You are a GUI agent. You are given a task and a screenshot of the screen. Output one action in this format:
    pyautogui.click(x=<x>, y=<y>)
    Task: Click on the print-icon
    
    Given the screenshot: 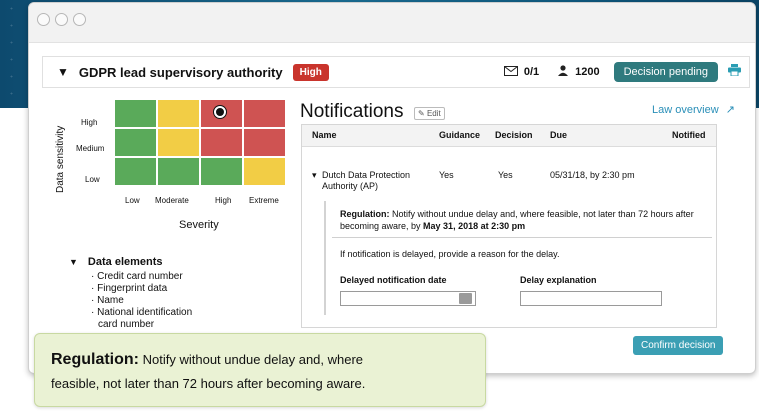 What is the action you would take?
    pyautogui.click(x=734, y=72)
    